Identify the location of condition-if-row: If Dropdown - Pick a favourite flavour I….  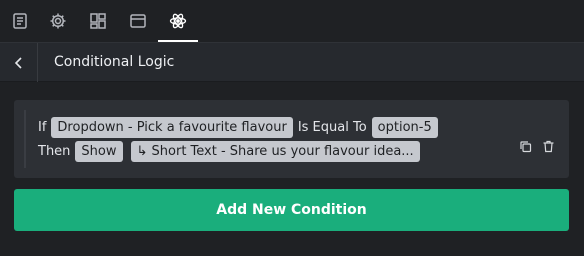
(240, 127).